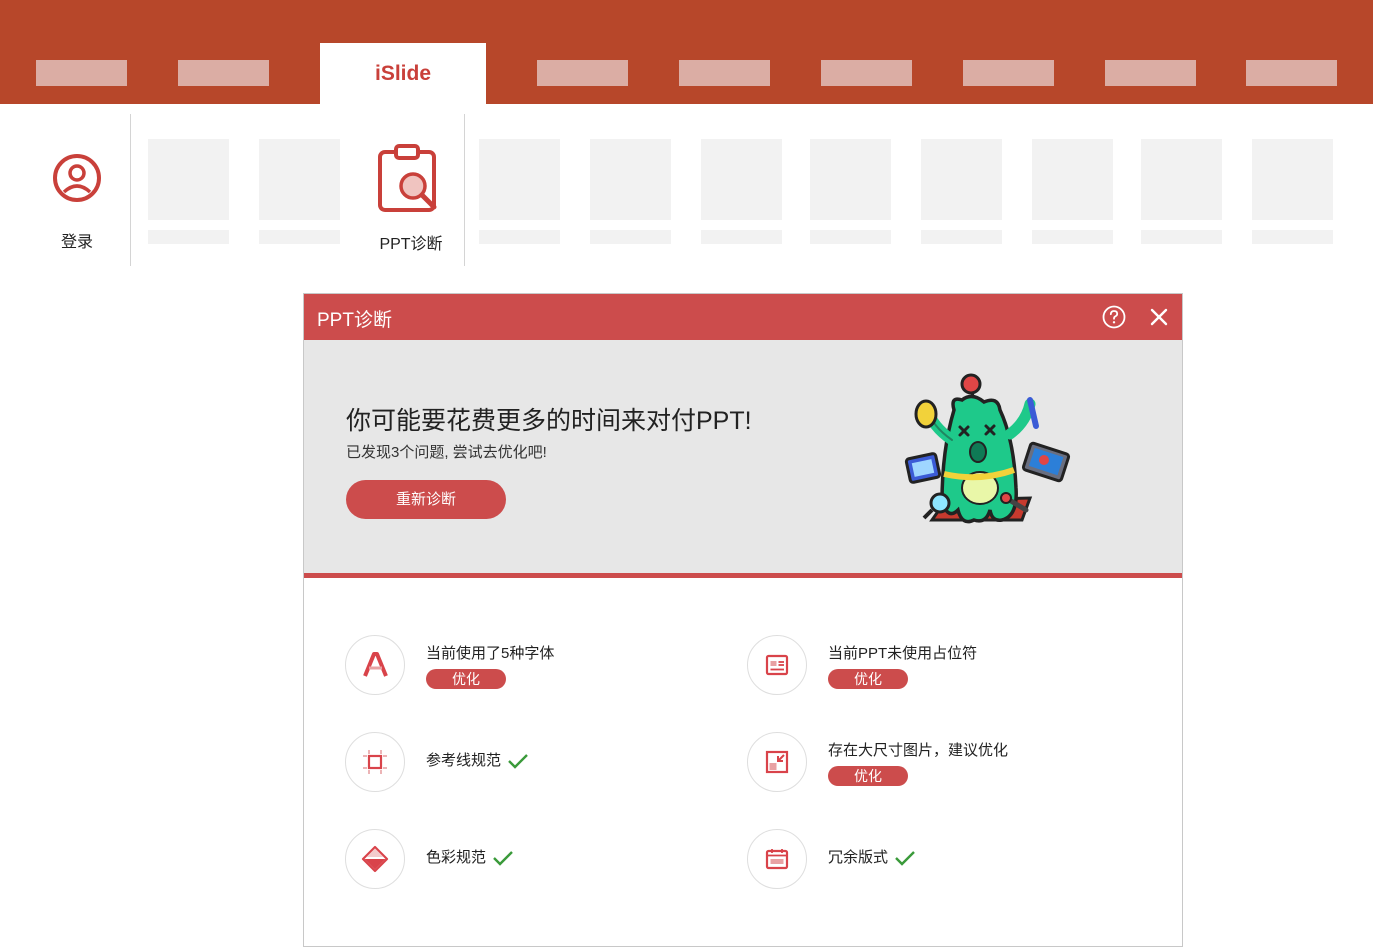 The height and width of the screenshot is (947, 1373). I want to click on item-text-row: 参考线规范, so click(477, 759).